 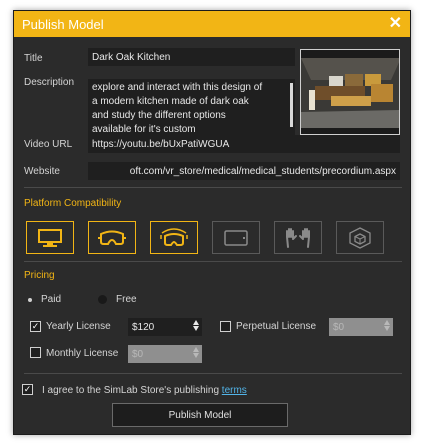 What do you see at coordinates (102, 299) in the screenshot?
I see `free-radio-circle` at bounding box center [102, 299].